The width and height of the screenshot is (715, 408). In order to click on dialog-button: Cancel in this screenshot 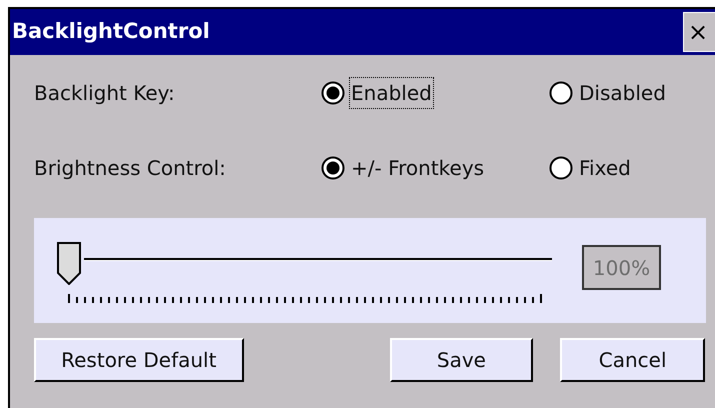, I will do `click(632, 360)`.